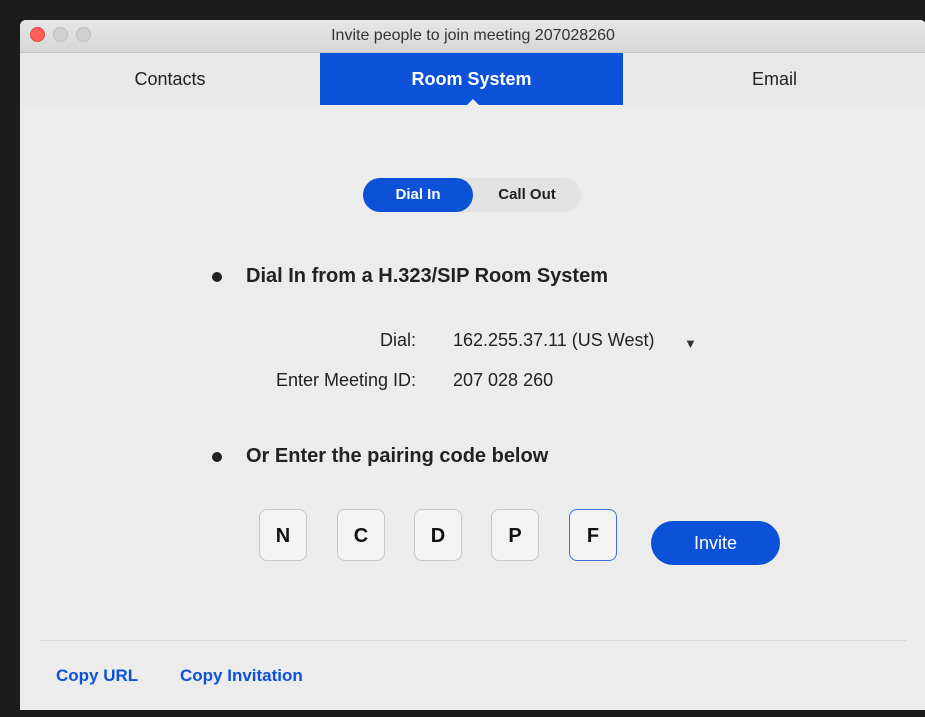 This screenshot has height=717, width=925. What do you see at coordinates (715, 543) in the screenshot?
I see `invite-button: Invite` at bounding box center [715, 543].